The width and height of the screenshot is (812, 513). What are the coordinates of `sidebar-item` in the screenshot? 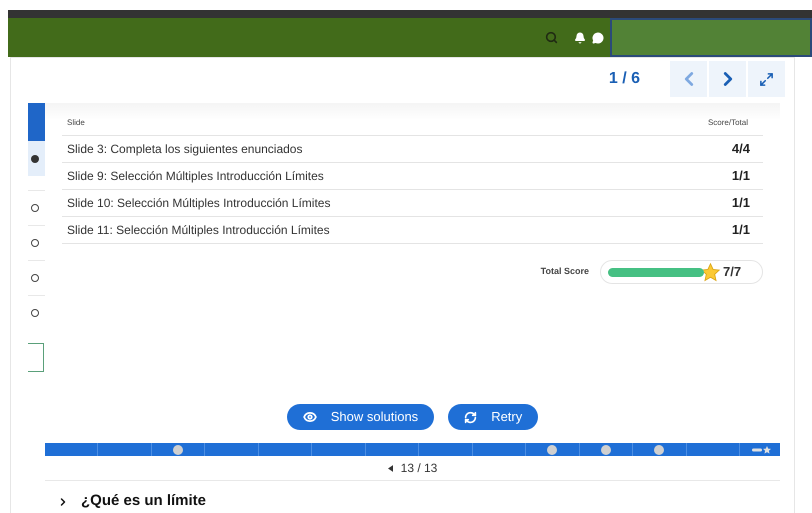 It's located at (36, 158).